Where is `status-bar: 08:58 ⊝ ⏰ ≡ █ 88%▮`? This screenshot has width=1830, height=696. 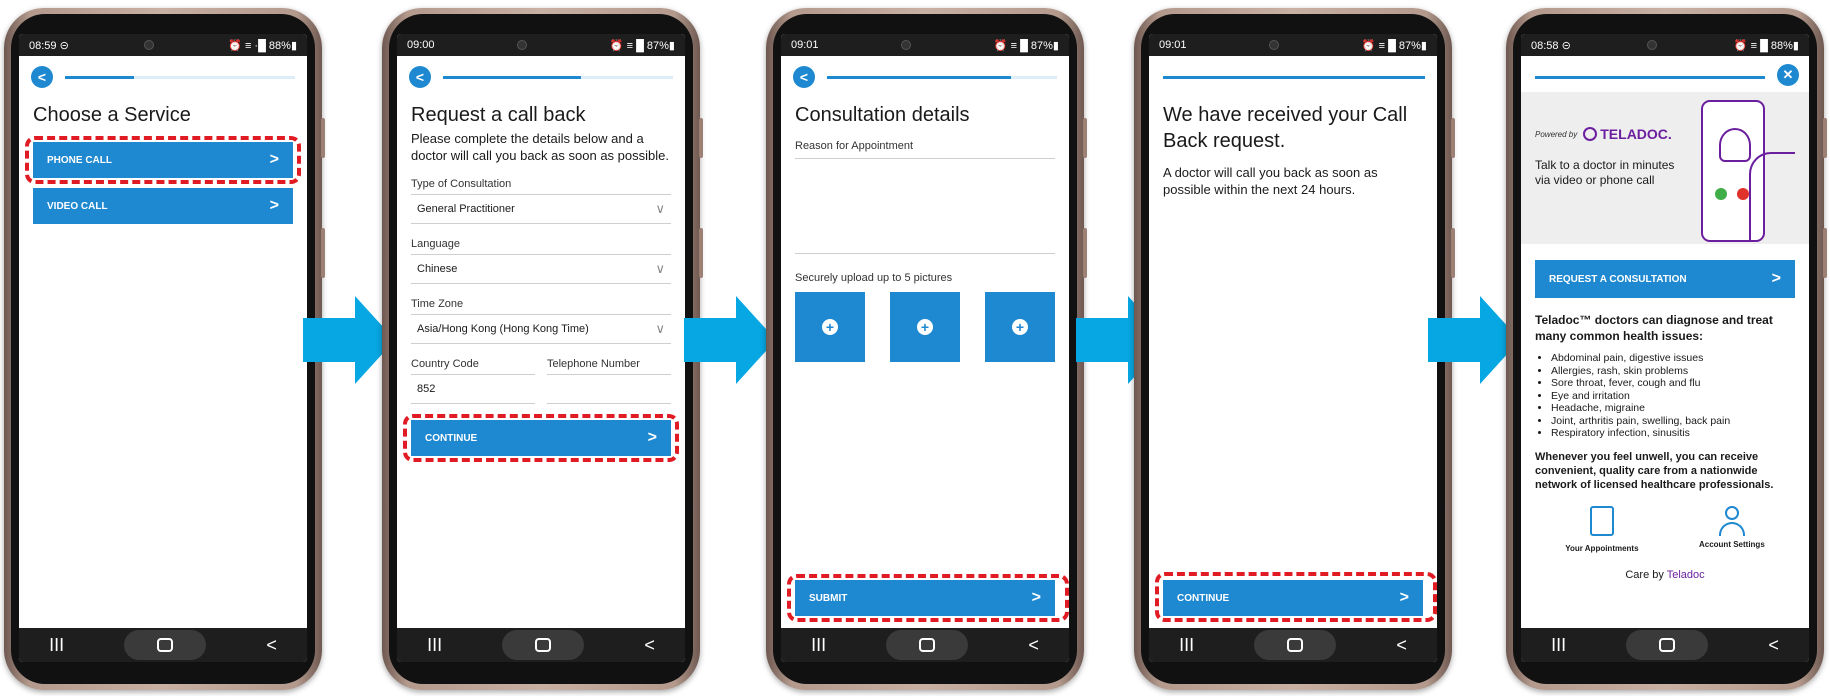
status-bar: 08:58 ⊝ ⏰ ≡ █ 88%▮ is located at coordinates (1665, 45).